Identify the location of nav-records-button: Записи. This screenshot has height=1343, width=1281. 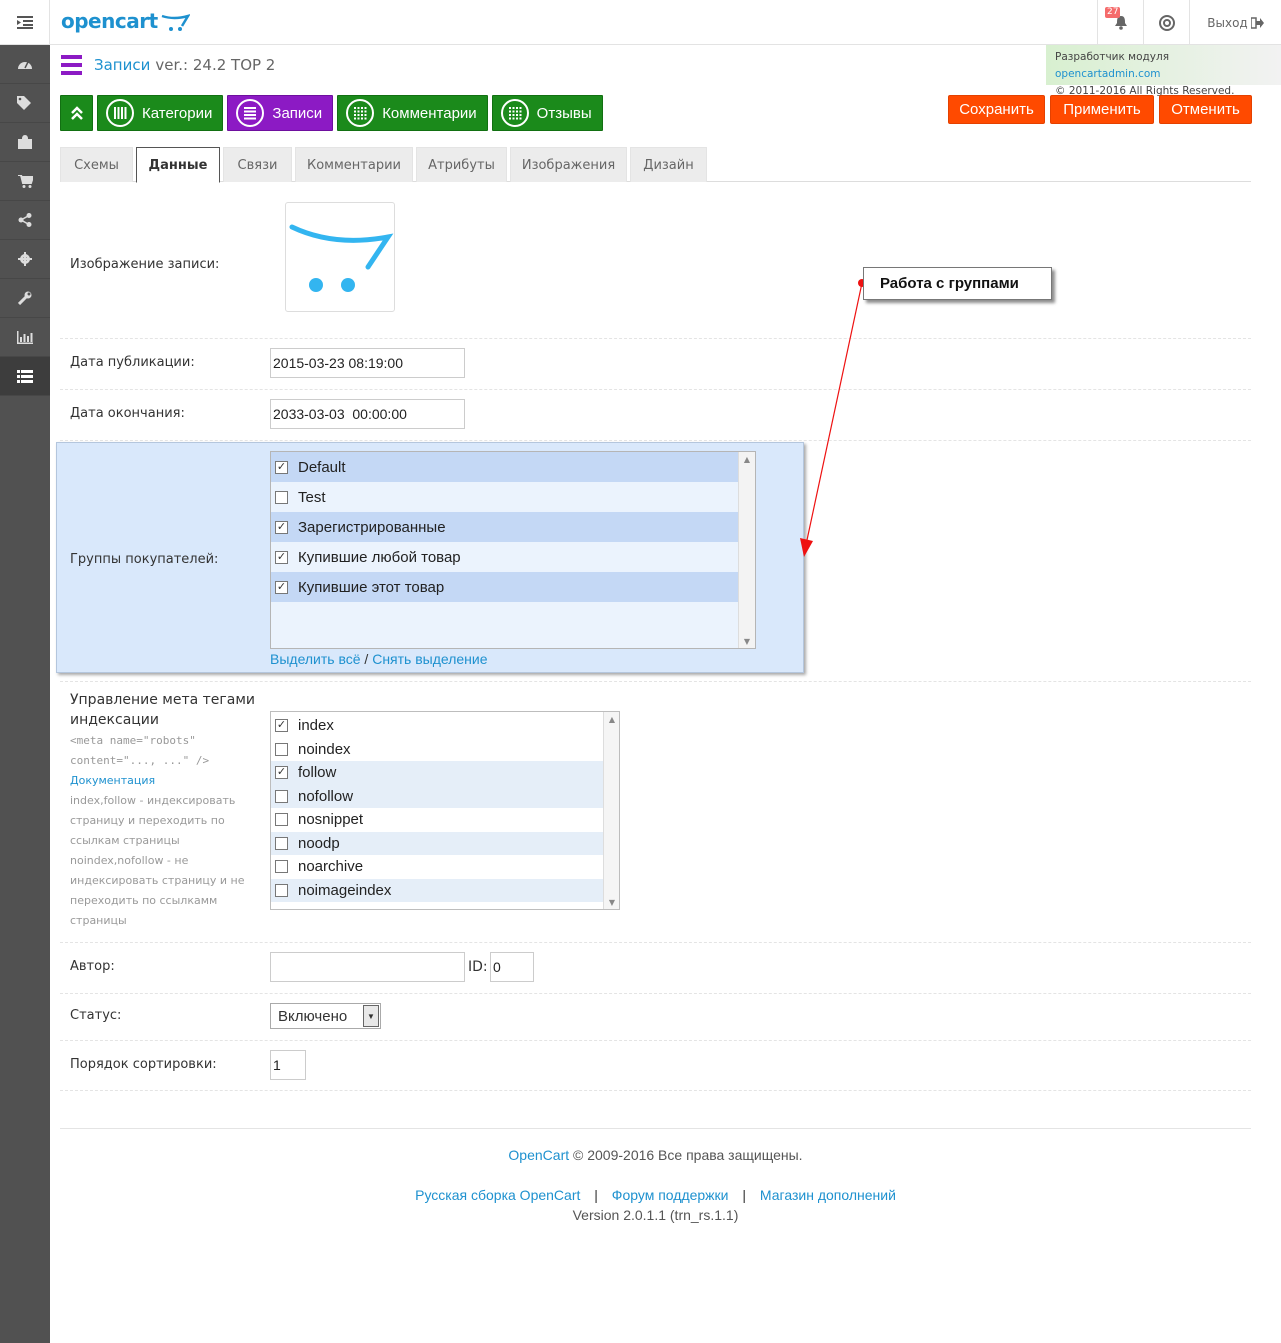
(280, 113).